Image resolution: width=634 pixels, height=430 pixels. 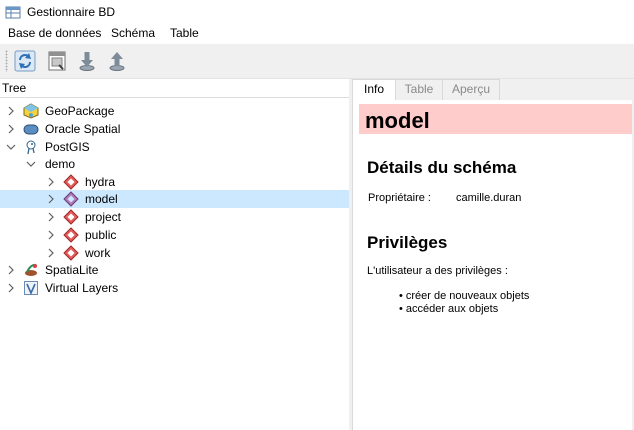 What do you see at coordinates (98, 253) in the screenshot?
I see `tree-item-label: work` at bounding box center [98, 253].